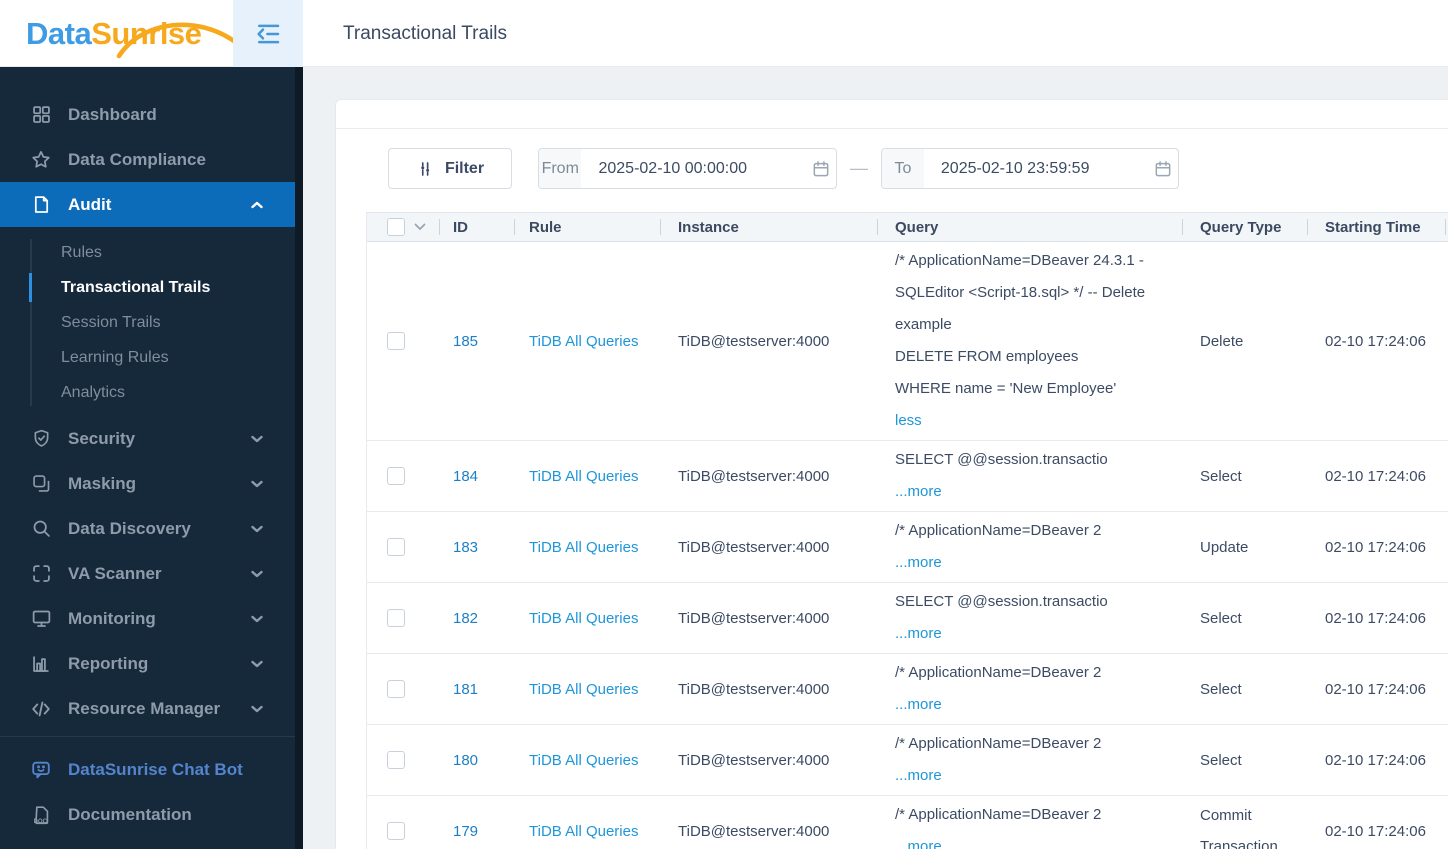  Describe the element at coordinates (41, 709) in the screenshot. I see `code-brackets-icon` at that location.